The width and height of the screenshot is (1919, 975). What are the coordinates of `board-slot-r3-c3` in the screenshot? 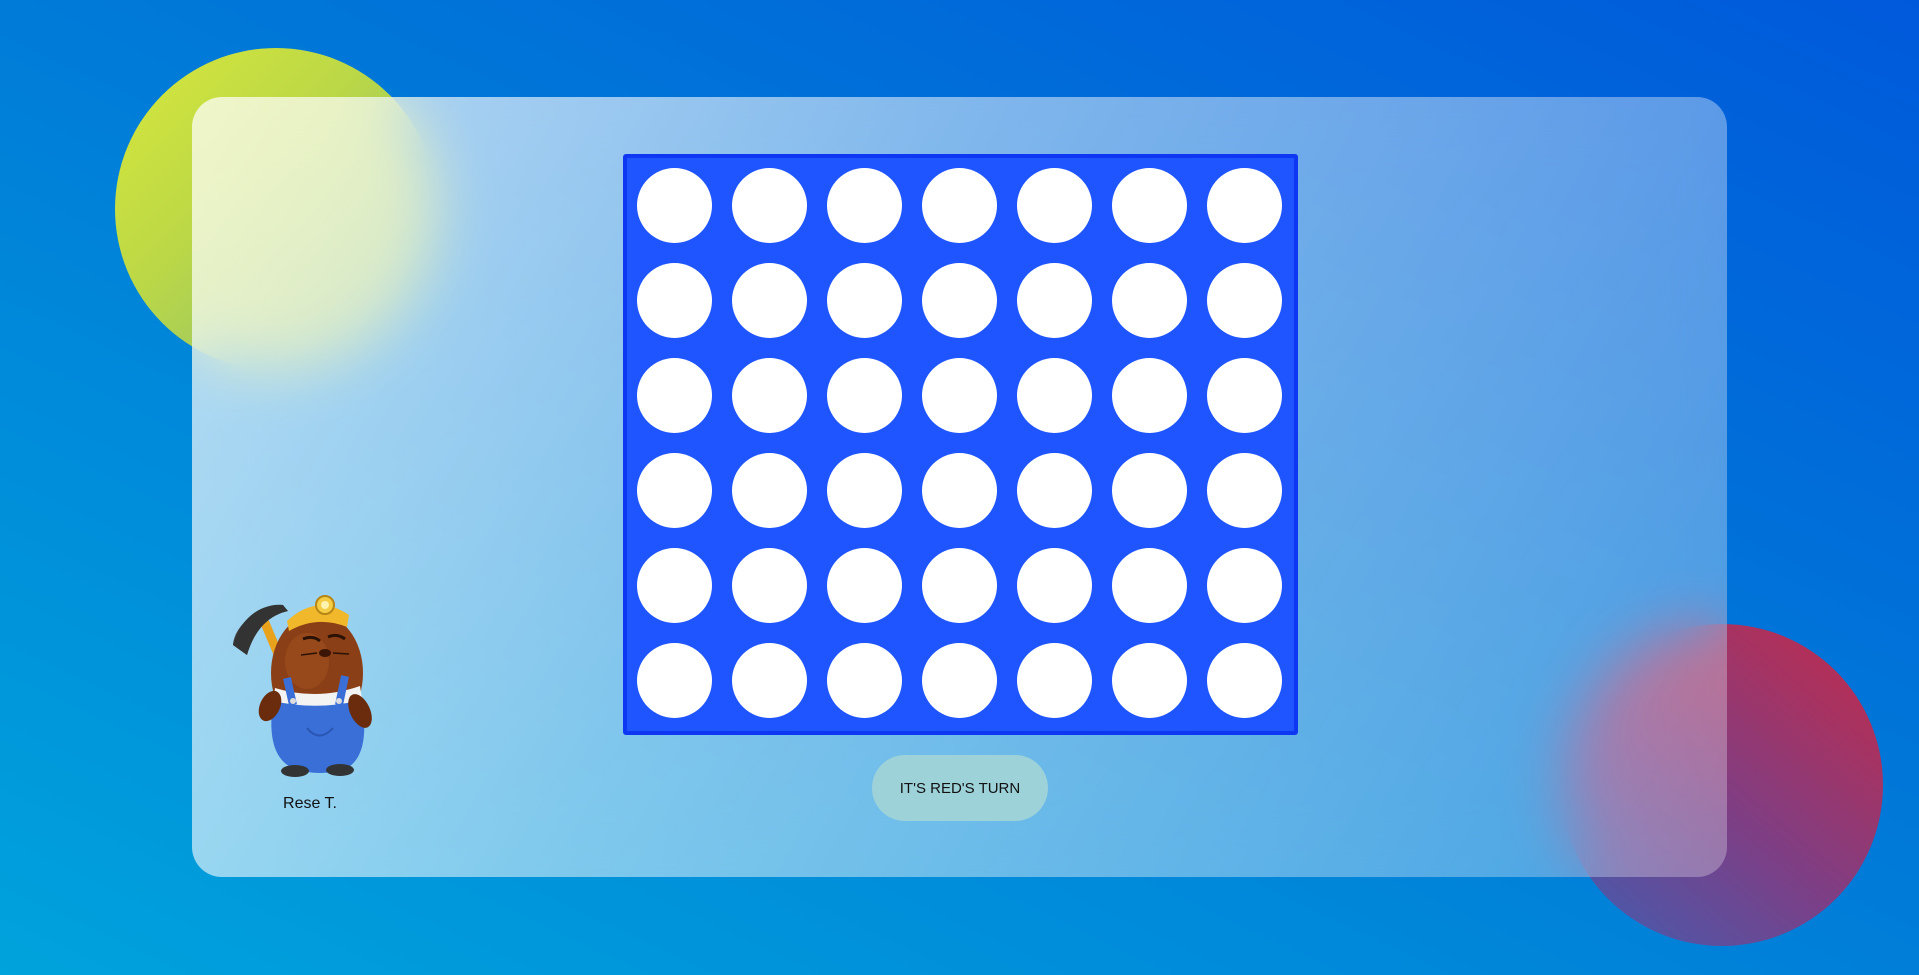 It's located at (864, 395).